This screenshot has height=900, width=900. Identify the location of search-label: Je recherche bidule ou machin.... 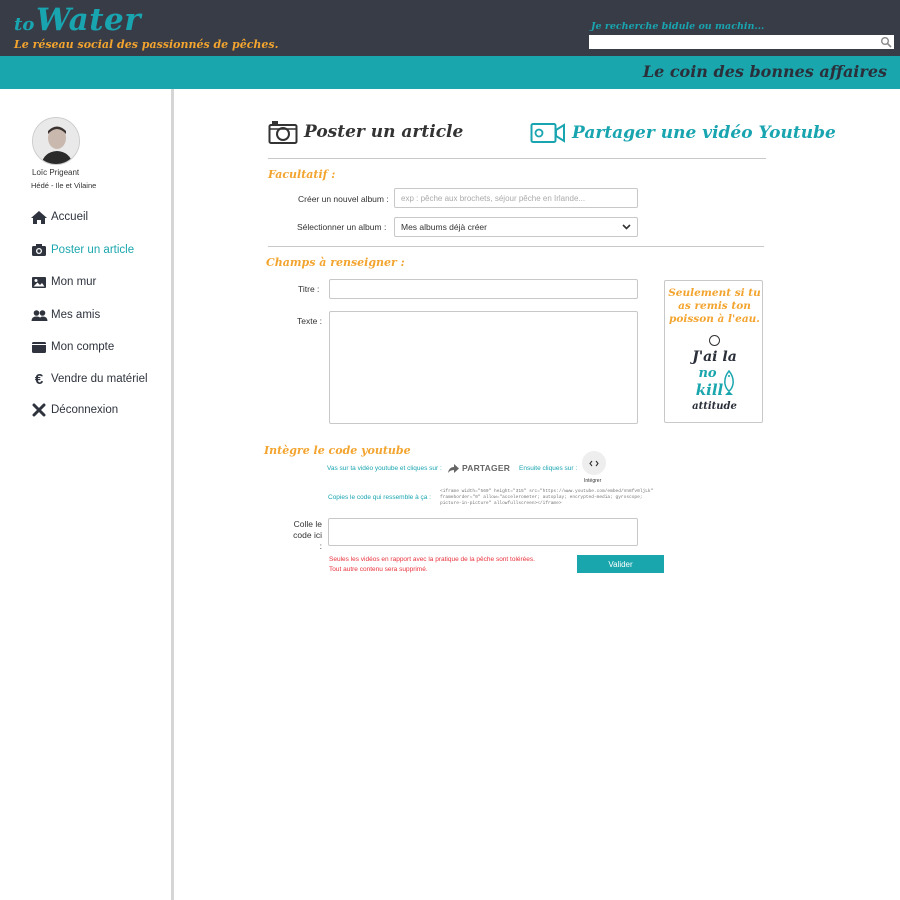
(678, 26).